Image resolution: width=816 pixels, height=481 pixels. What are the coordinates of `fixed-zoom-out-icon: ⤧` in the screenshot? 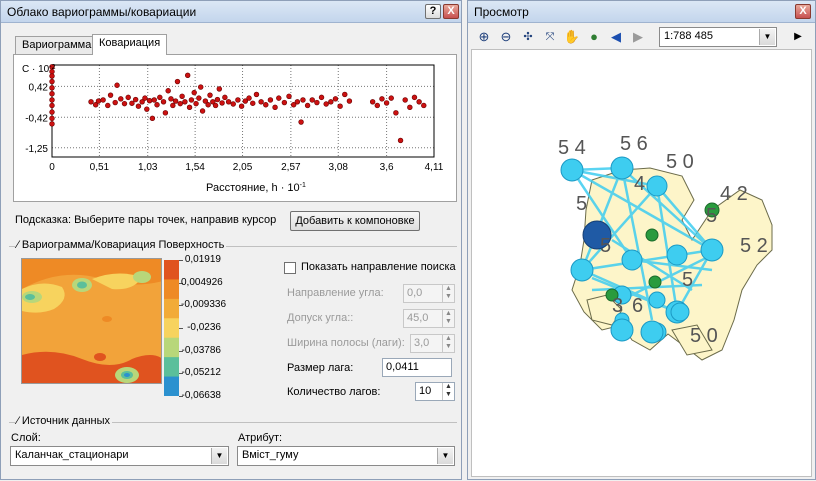 It's located at (550, 37).